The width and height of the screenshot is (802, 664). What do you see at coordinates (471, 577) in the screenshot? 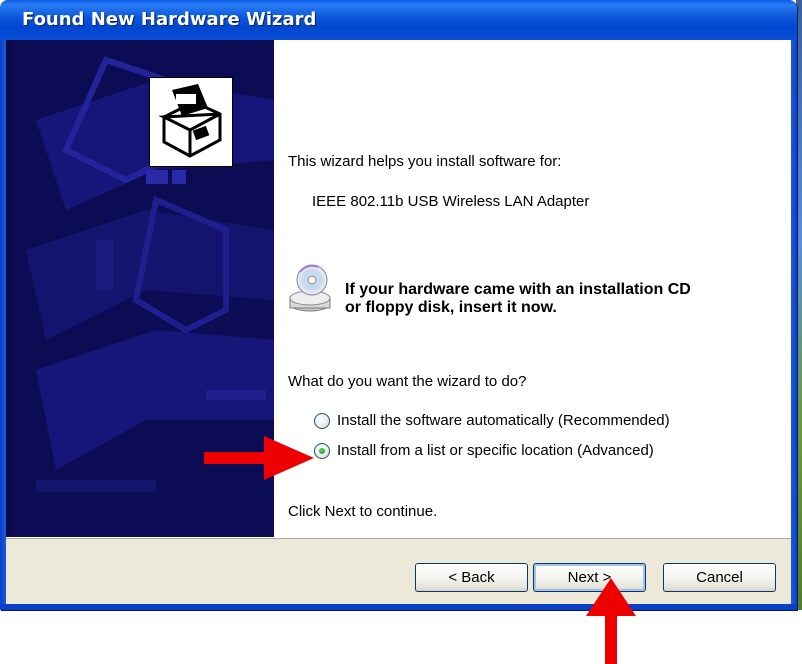
I see `back-button: < Back` at bounding box center [471, 577].